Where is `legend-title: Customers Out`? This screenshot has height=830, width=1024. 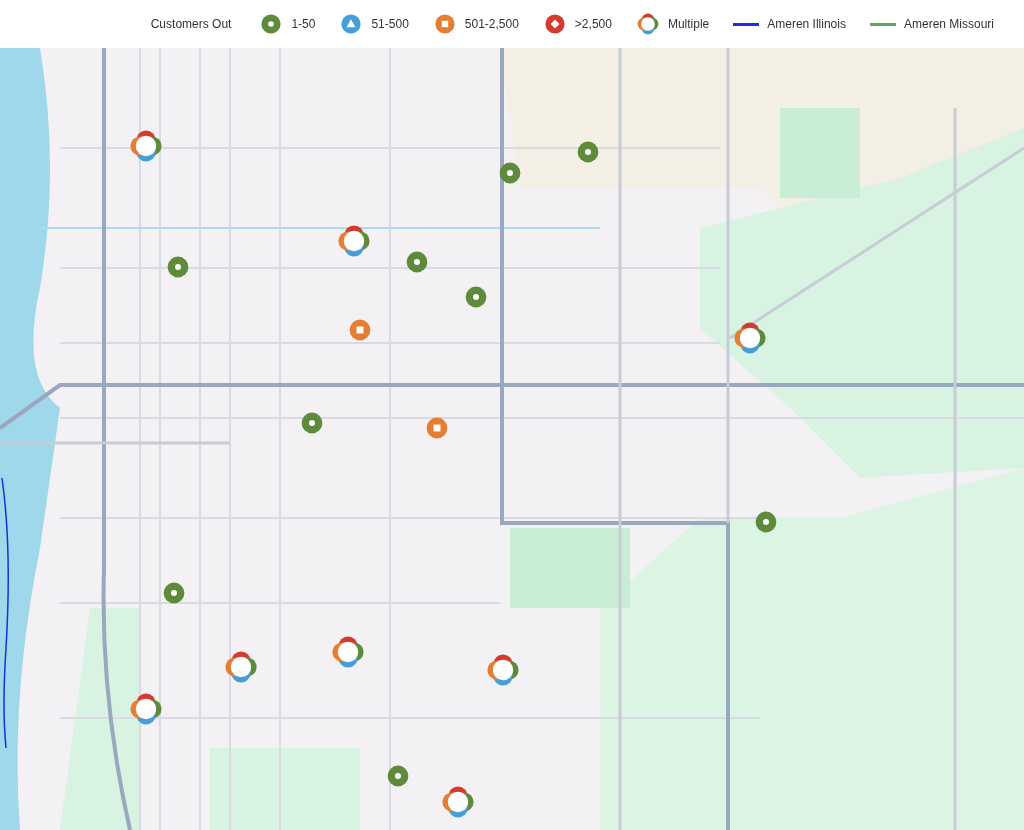 legend-title: Customers Out is located at coordinates (191, 24).